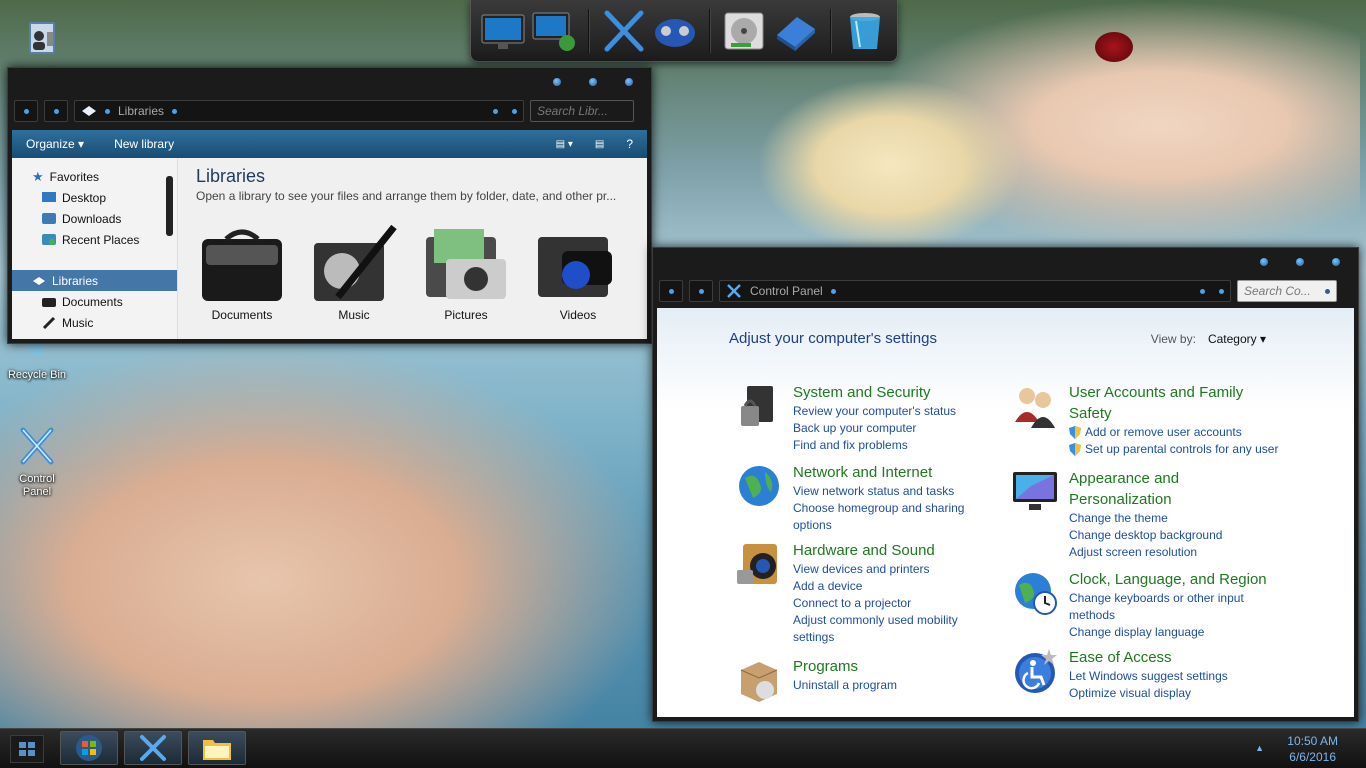 The width and height of the screenshot is (1366, 768). I want to click on show-hidden-icons-button: ▲, so click(1259, 748).